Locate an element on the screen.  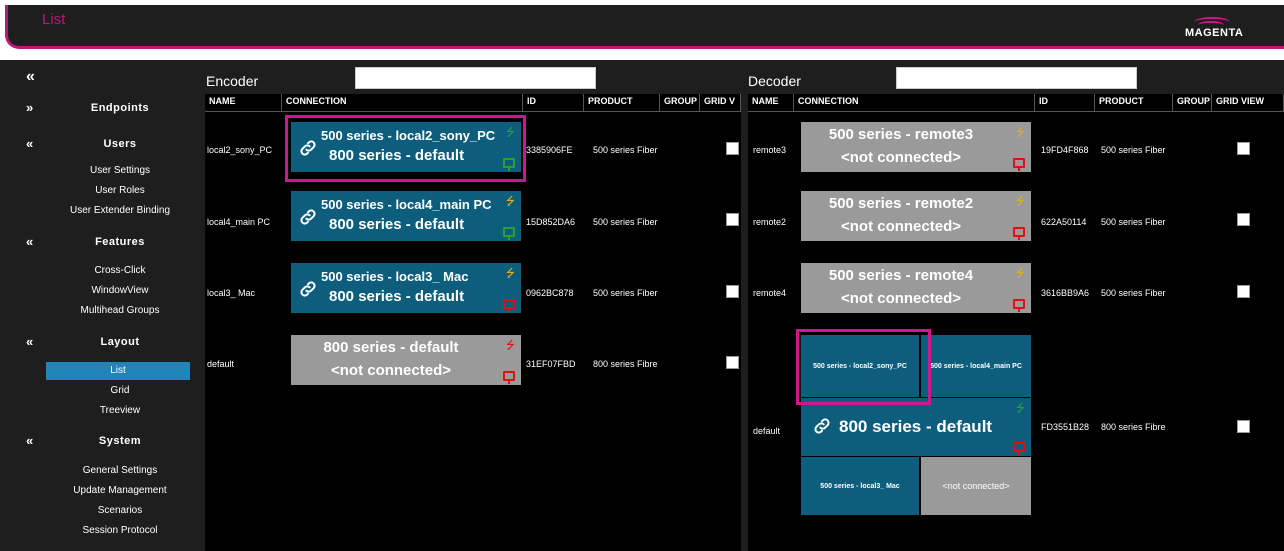
sidebar-item-windowview: WindowView is located at coordinates (99, 290).